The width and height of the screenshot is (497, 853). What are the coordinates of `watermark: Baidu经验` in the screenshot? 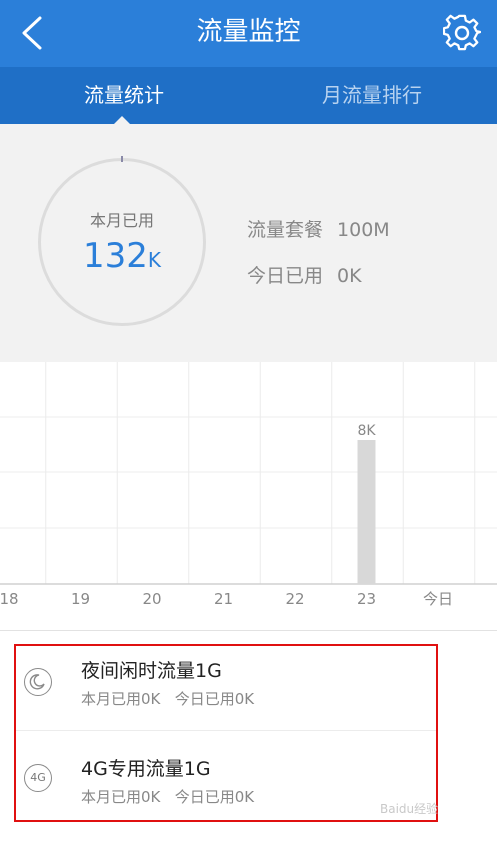 It's located at (409, 809).